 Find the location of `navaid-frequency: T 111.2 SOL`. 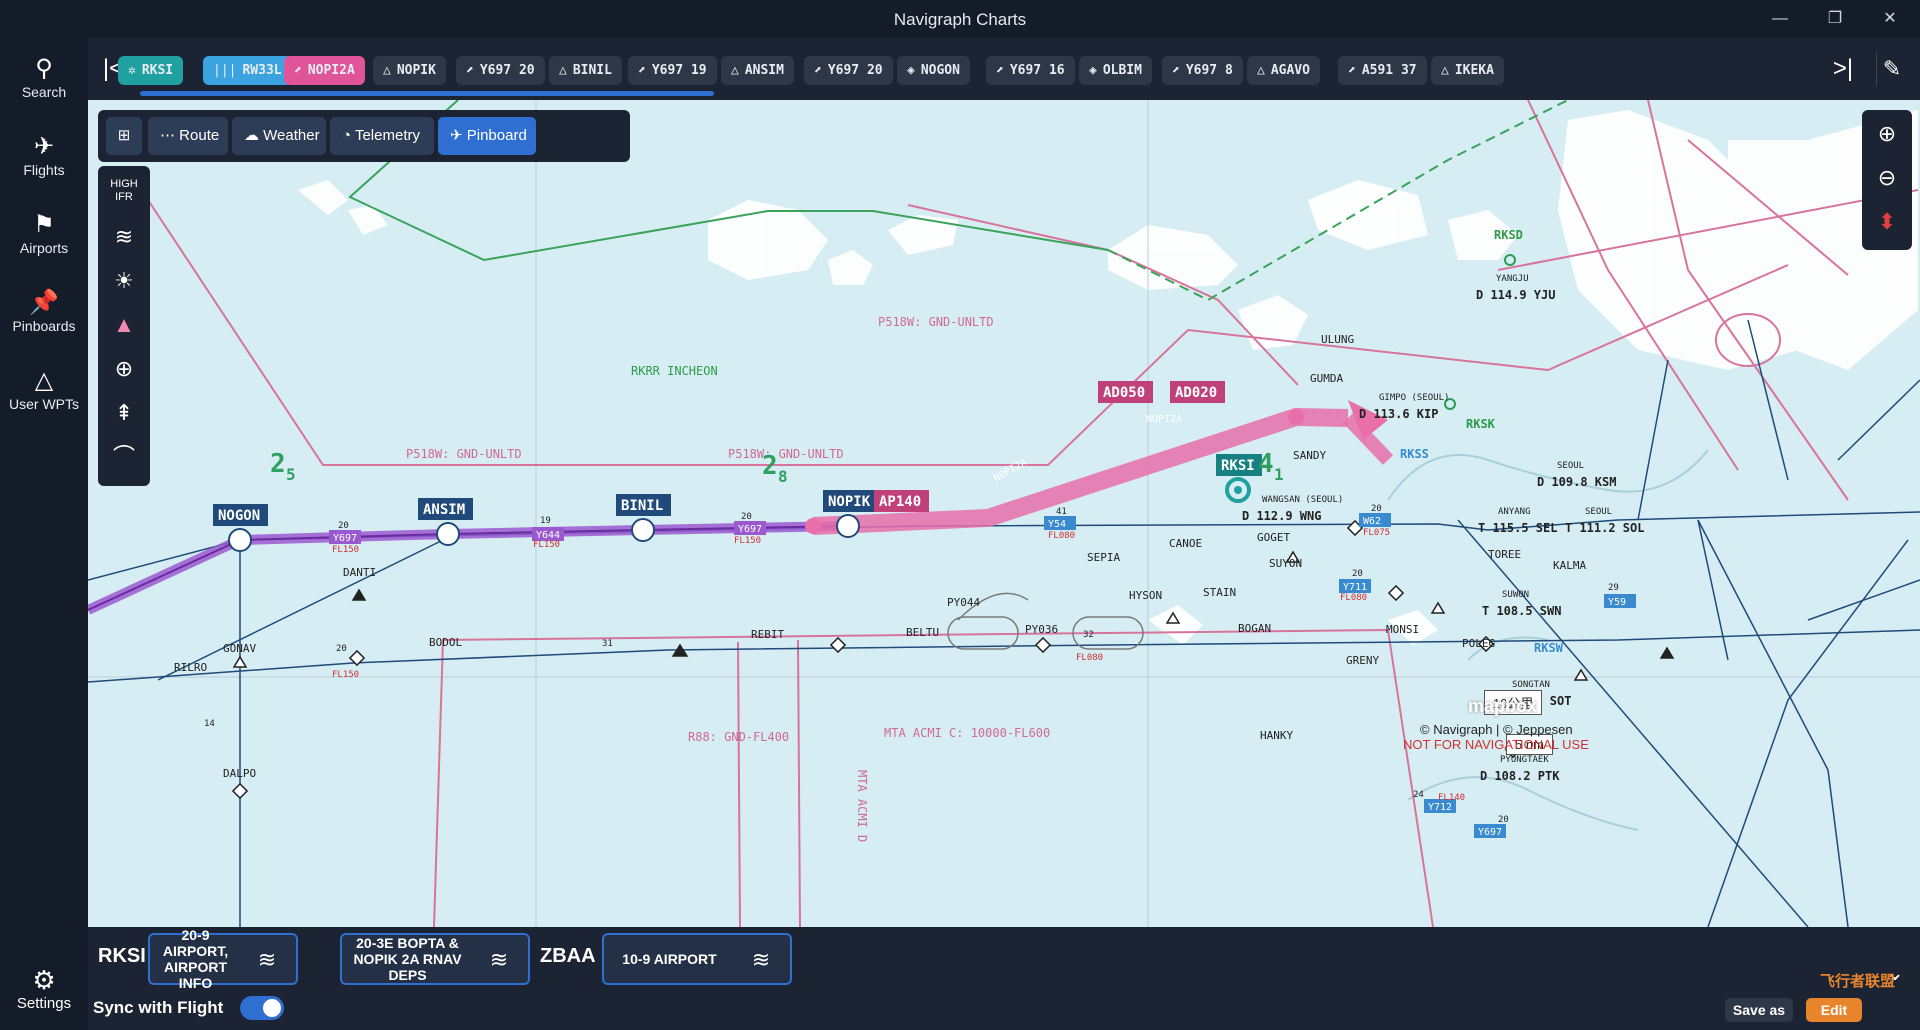

navaid-frequency: T 111.2 SOL is located at coordinates (1604, 528).